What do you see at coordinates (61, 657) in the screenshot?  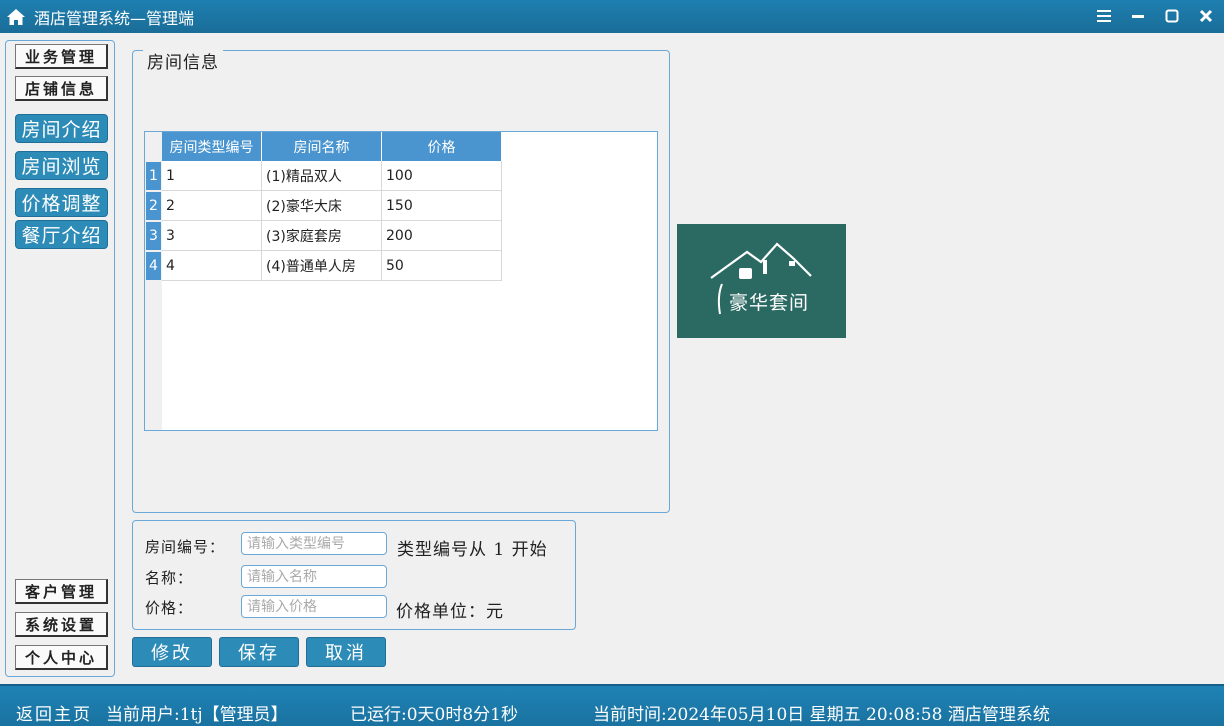 I see `nav-personal-center: 个人中心` at bounding box center [61, 657].